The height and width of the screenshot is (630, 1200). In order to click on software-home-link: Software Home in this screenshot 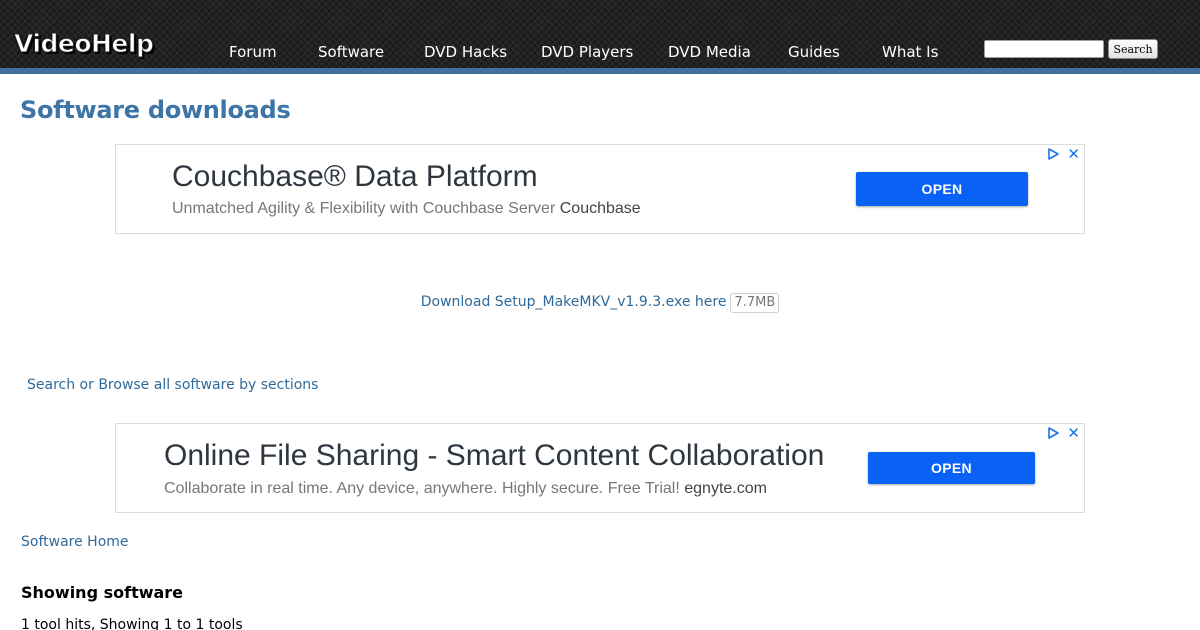, I will do `click(75, 542)`.